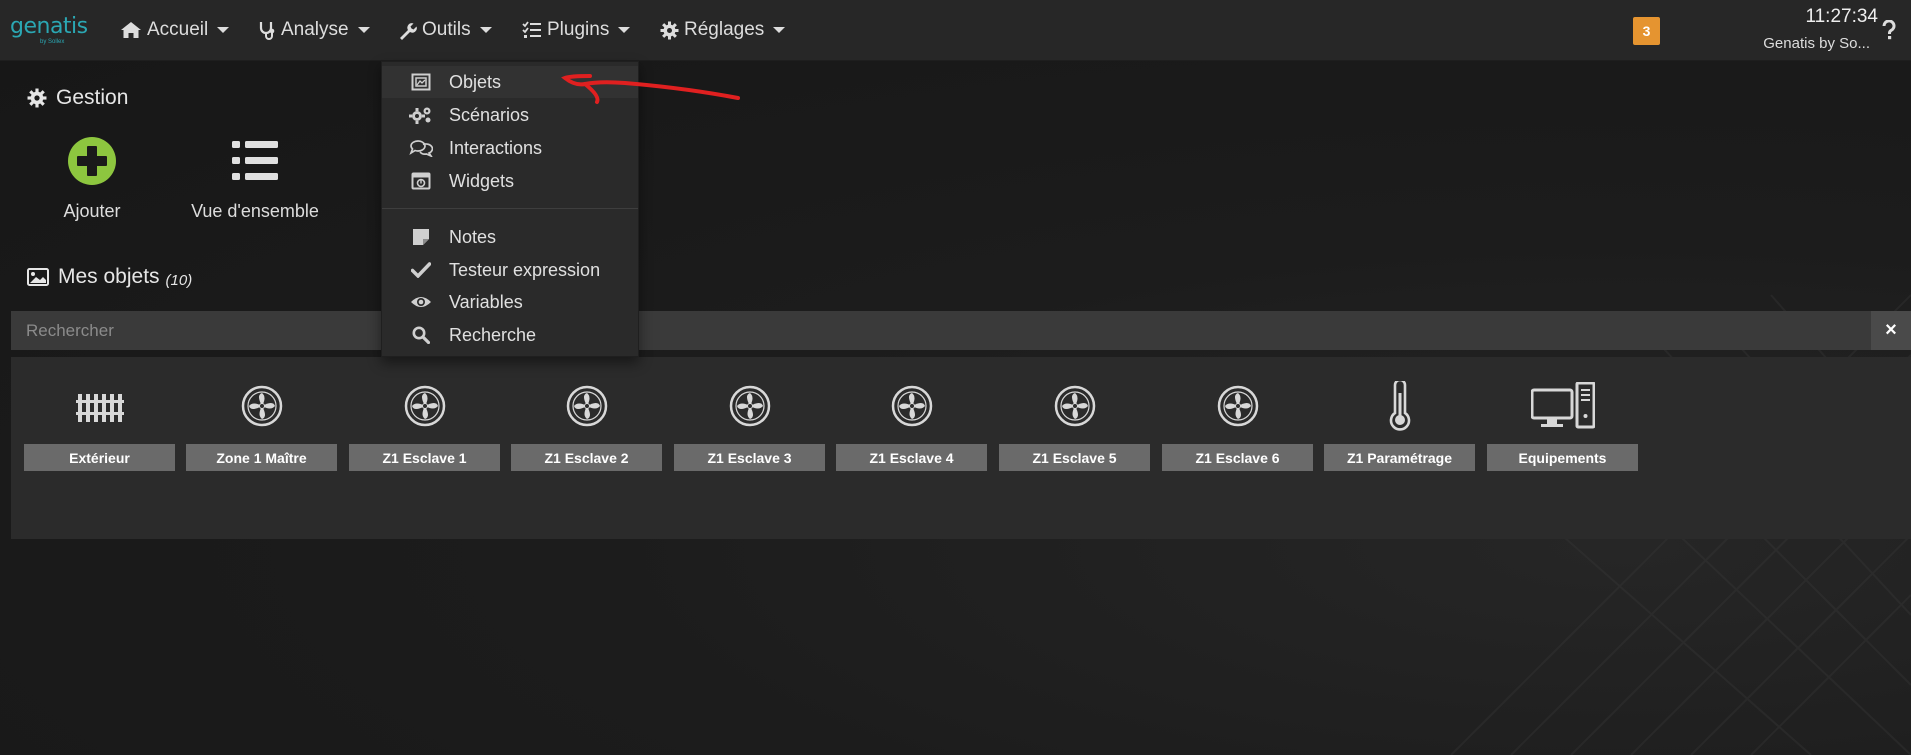  What do you see at coordinates (510, 208) in the screenshot?
I see `menu-divider` at bounding box center [510, 208].